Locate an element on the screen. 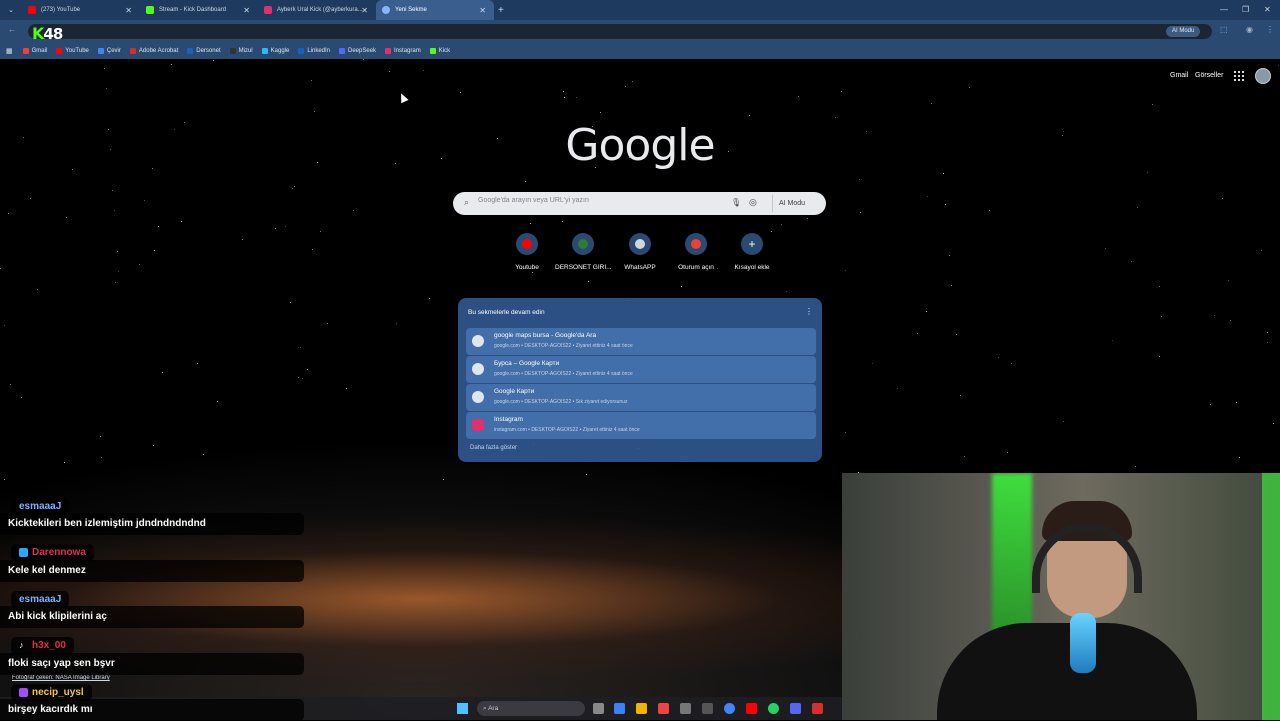 The image size is (1280, 721). photo-credit-link: Fotoğraf çeken: NASA Image Library is located at coordinates (61, 678).